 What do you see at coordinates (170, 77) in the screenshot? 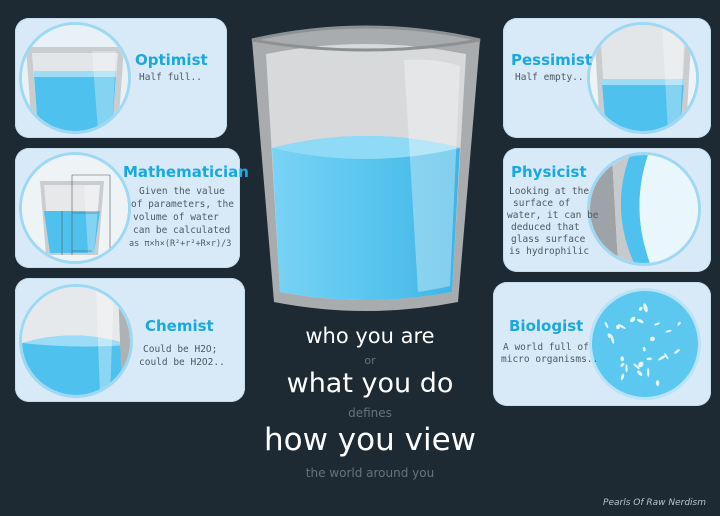
I see `optimist-line-1: Half full..` at bounding box center [170, 77].